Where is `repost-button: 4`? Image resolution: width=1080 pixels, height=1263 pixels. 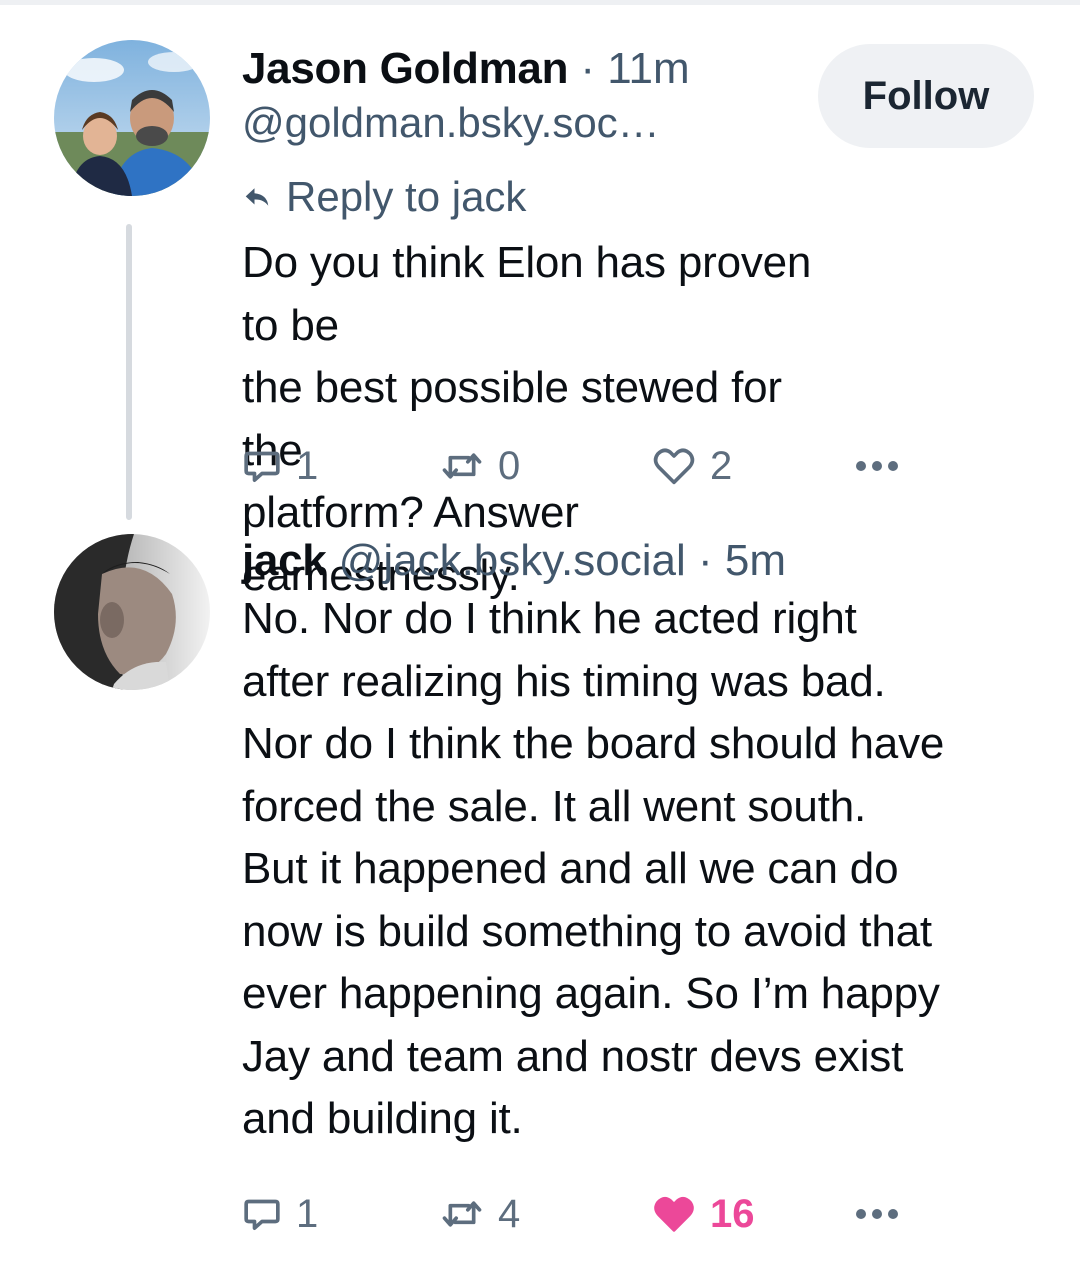
repost-button: 4 is located at coordinates (480, 1214).